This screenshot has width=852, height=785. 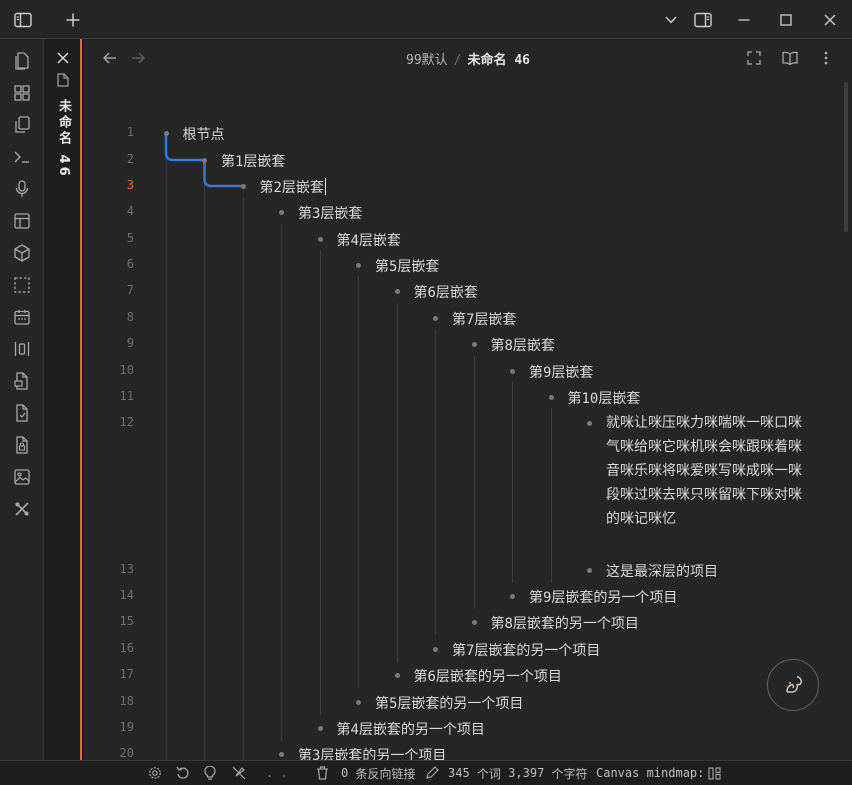 What do you see at coordinates (22, 125) in the screenshot?
I see `copy-icon` at bounding box center [22, 125].